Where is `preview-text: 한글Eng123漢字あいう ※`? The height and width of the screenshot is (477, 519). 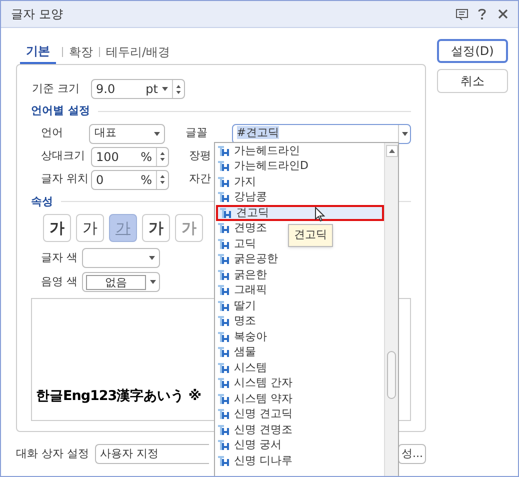 preview-text: 한글Eng123漢字あいう ※ is located at coordinates (119, 396).